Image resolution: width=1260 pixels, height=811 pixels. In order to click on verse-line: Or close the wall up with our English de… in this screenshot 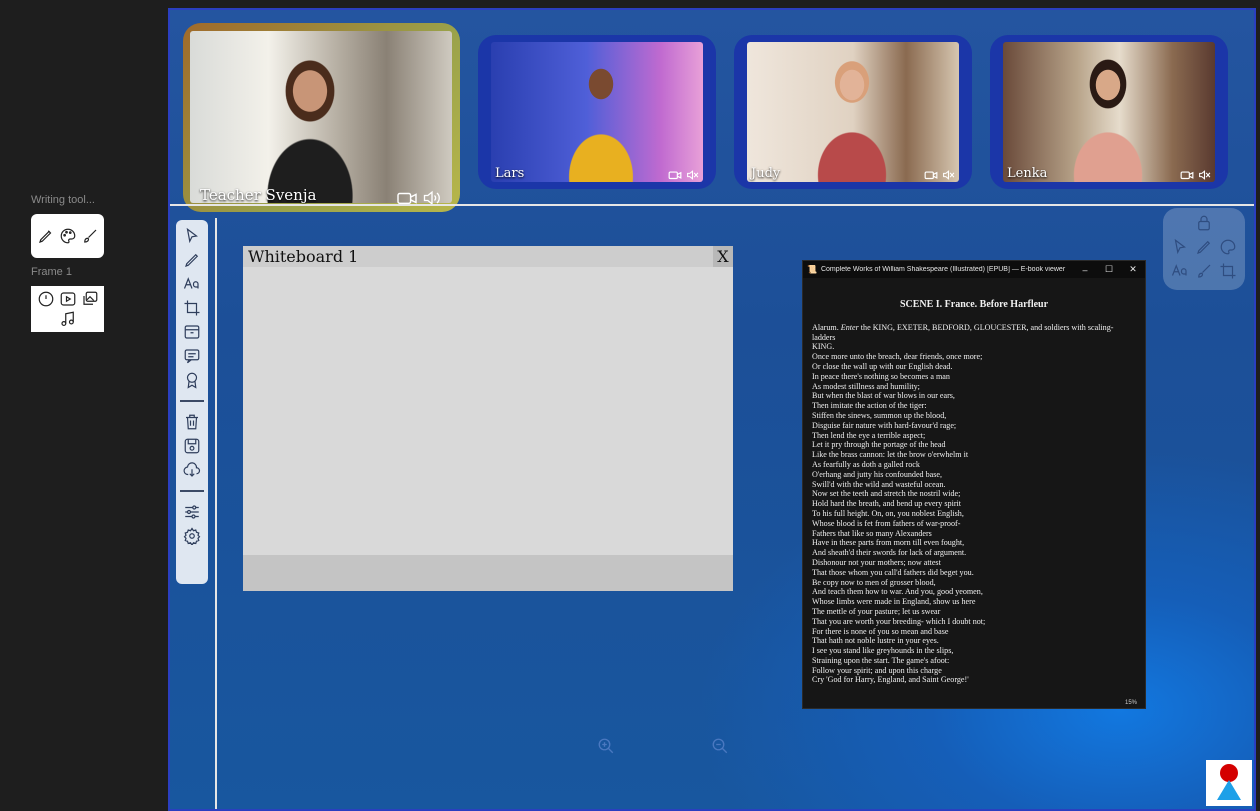, I will do `click(882, 366)`.